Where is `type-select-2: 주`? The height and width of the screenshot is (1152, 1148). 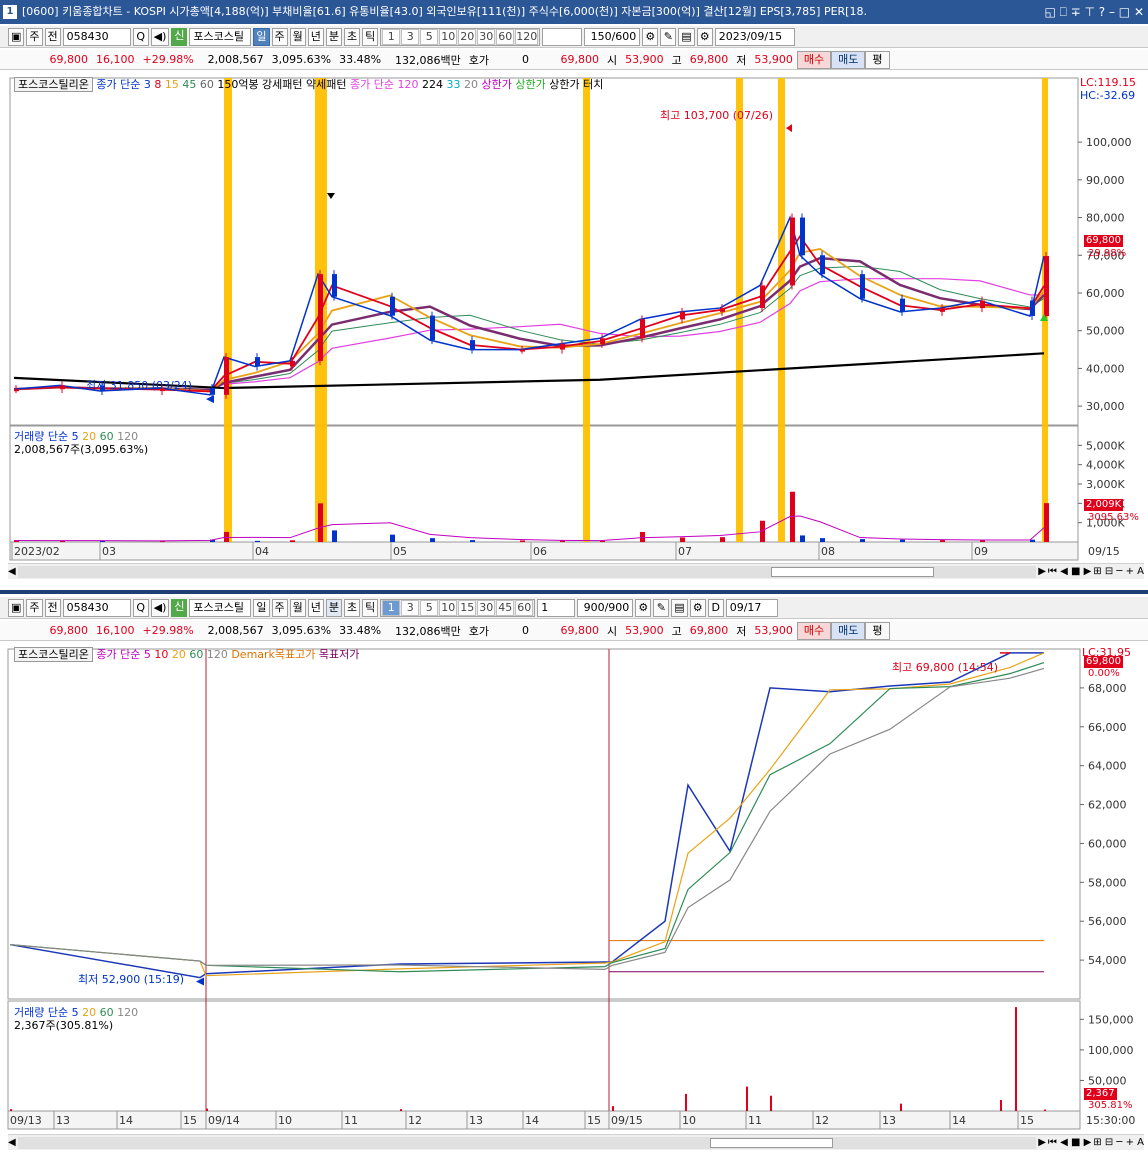 type-select-2: 주 is located at coordinates (34, 607).